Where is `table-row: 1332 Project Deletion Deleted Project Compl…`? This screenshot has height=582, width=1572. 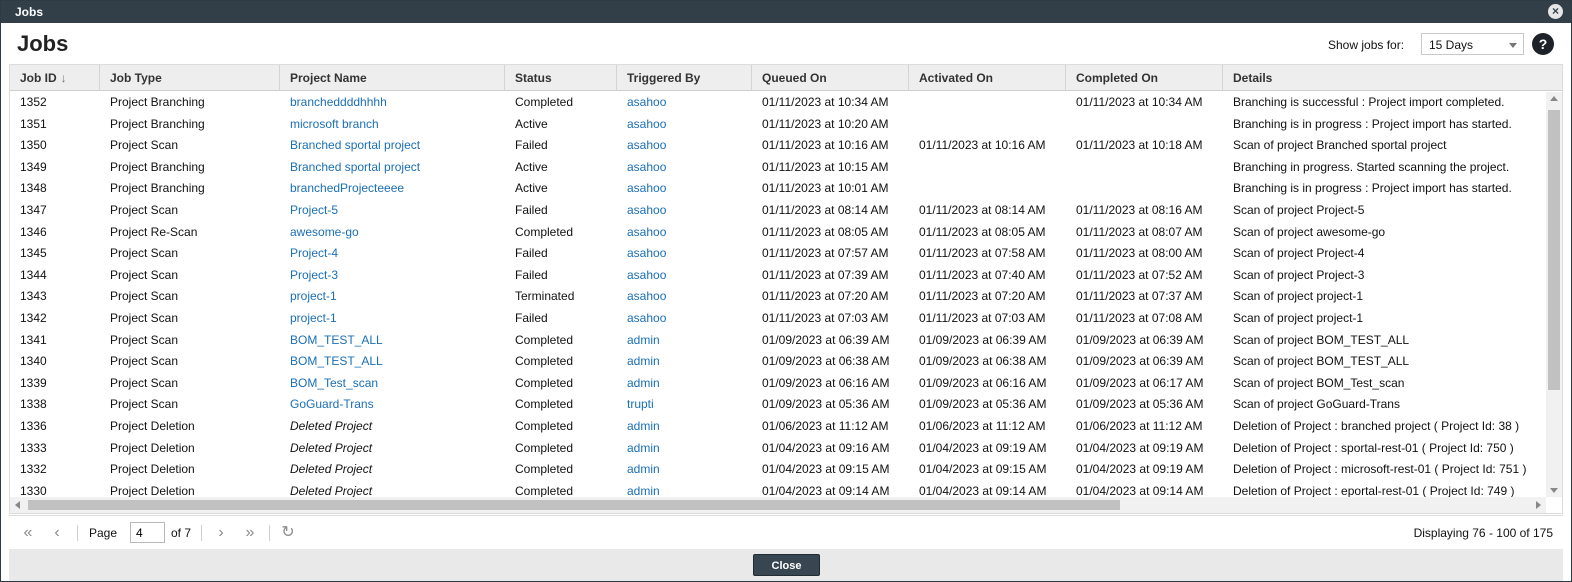 table-row: 1332 Project Deletion Deleted Project Compl… is located at coordinates (778, 470).